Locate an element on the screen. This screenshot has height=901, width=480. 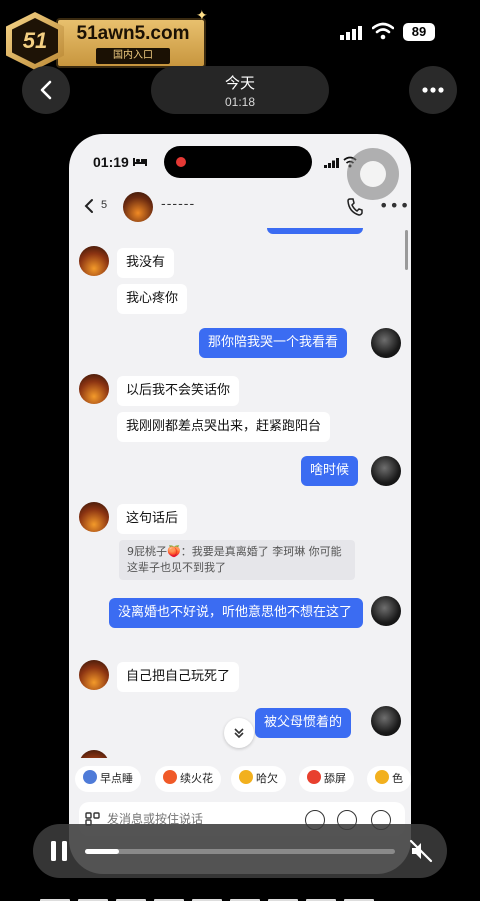
quick-reply-label: 续火花 is located at coordinates (196, 778).